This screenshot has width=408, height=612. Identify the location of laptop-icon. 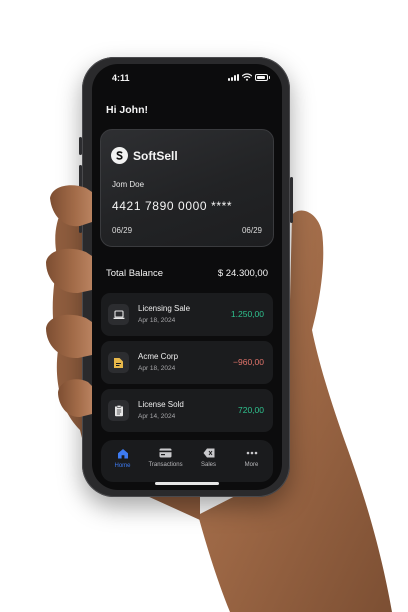
(118, 314).